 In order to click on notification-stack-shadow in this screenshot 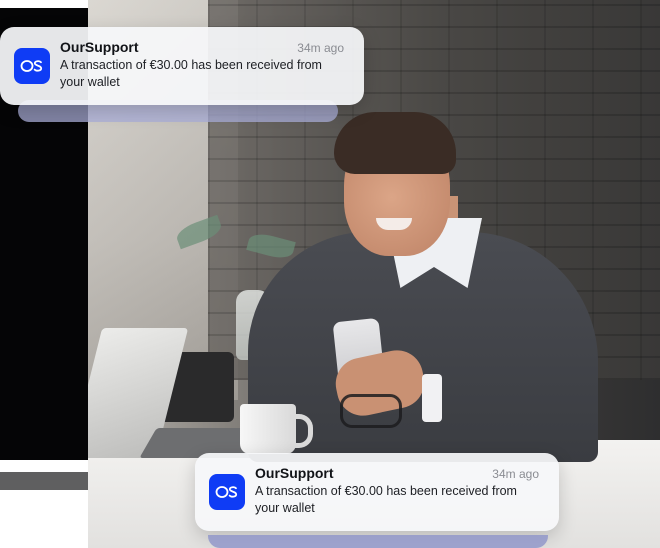, I will do `click(378, 541)`.